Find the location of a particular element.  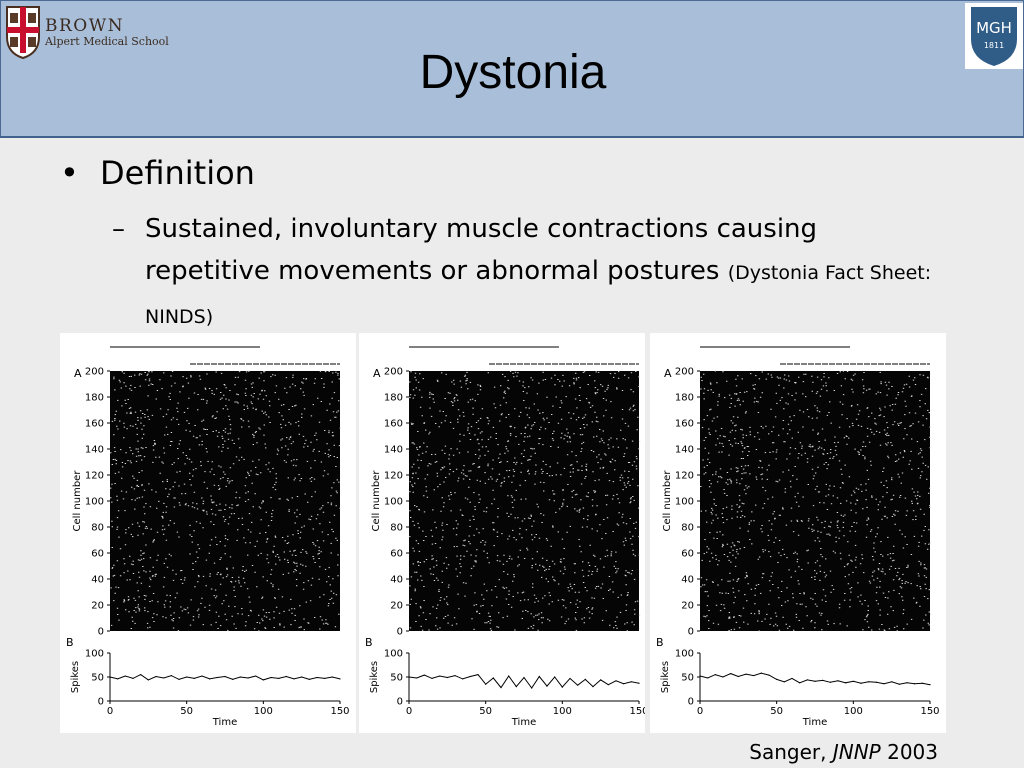

dash-icon: – is located at coordinates (118, 229).